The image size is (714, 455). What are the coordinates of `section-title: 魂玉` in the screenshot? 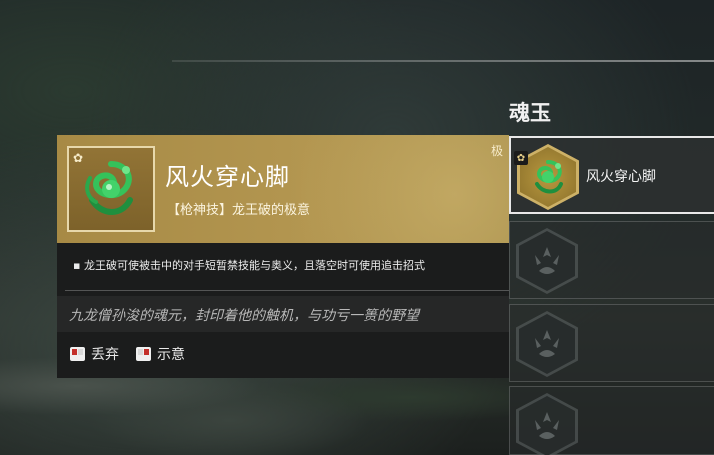 It's located at (530, 113).